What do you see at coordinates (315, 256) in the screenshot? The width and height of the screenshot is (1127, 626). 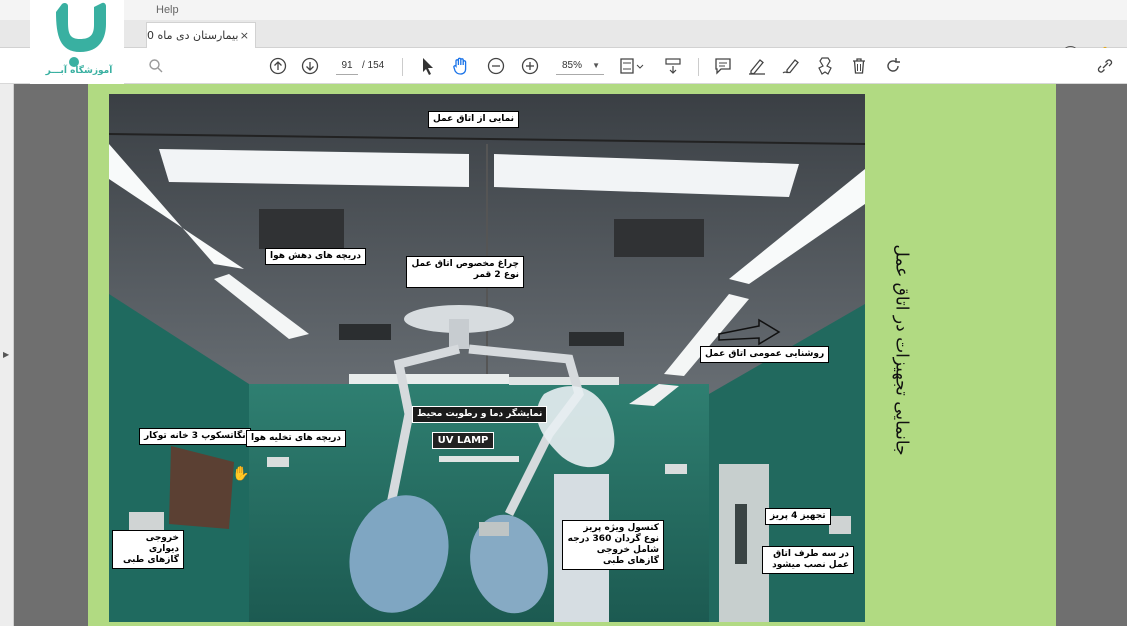 I see `label-air-inlet: دریچه های دهش هوا` at bounding box center [315, 256].